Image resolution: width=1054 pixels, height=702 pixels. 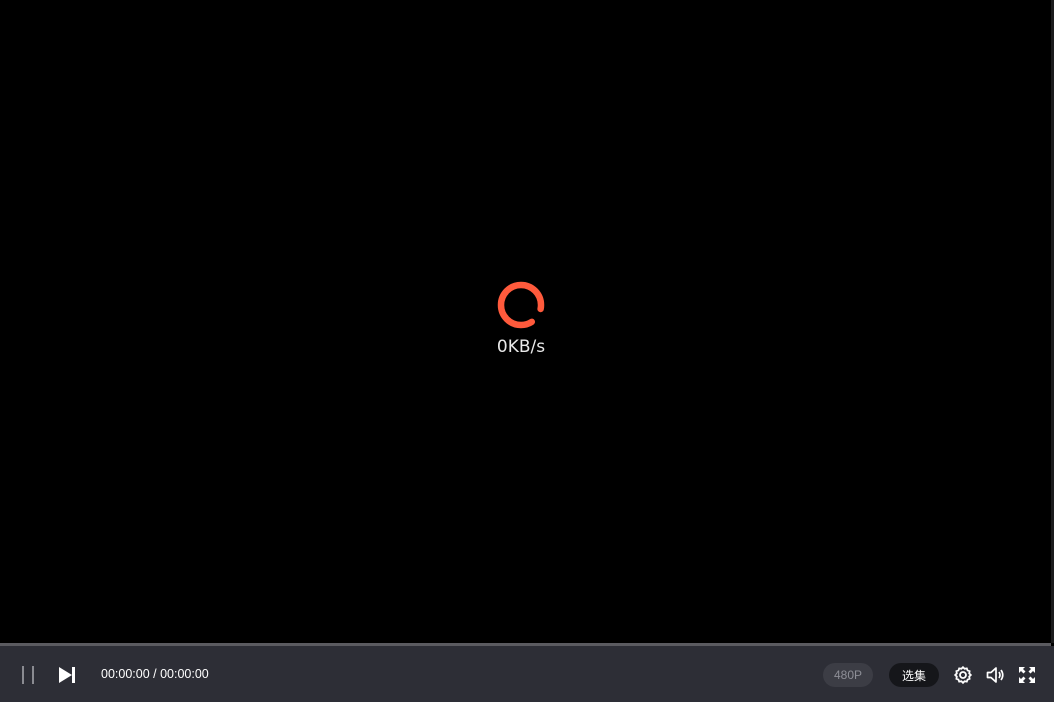 I want to click on pause-icon, so click(x=28, y=675).